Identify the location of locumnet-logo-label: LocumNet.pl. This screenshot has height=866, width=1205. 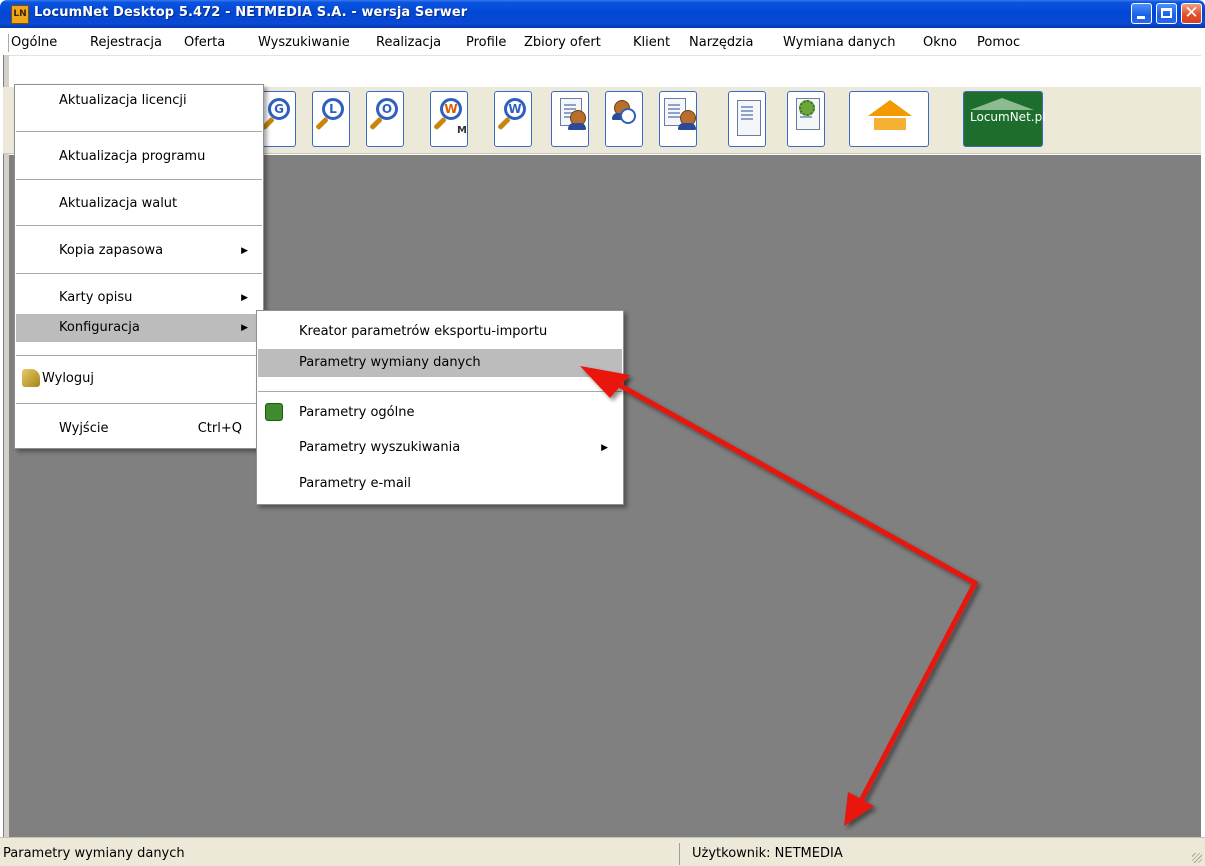
(1008, 117).